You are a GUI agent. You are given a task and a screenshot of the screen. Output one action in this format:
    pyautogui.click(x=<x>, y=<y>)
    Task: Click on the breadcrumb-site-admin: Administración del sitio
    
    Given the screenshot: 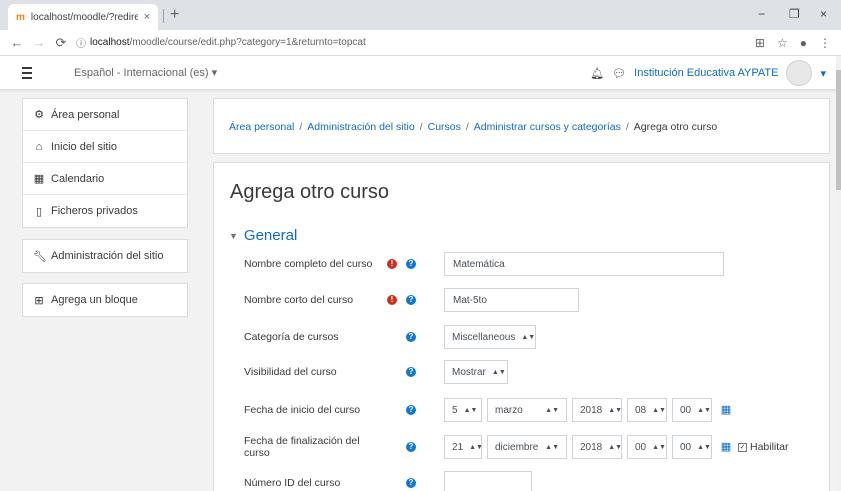 What is the action you would take?
    pyautogui.click(x=360, y=127)
    